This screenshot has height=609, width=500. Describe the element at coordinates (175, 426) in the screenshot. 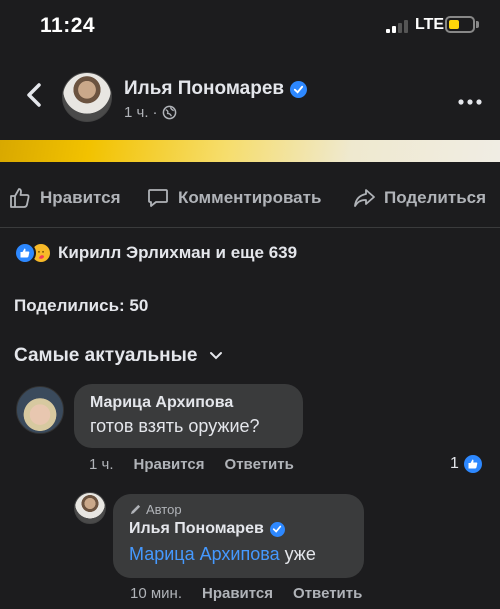

I see `comment-text: готов взять оружие?` at that location.